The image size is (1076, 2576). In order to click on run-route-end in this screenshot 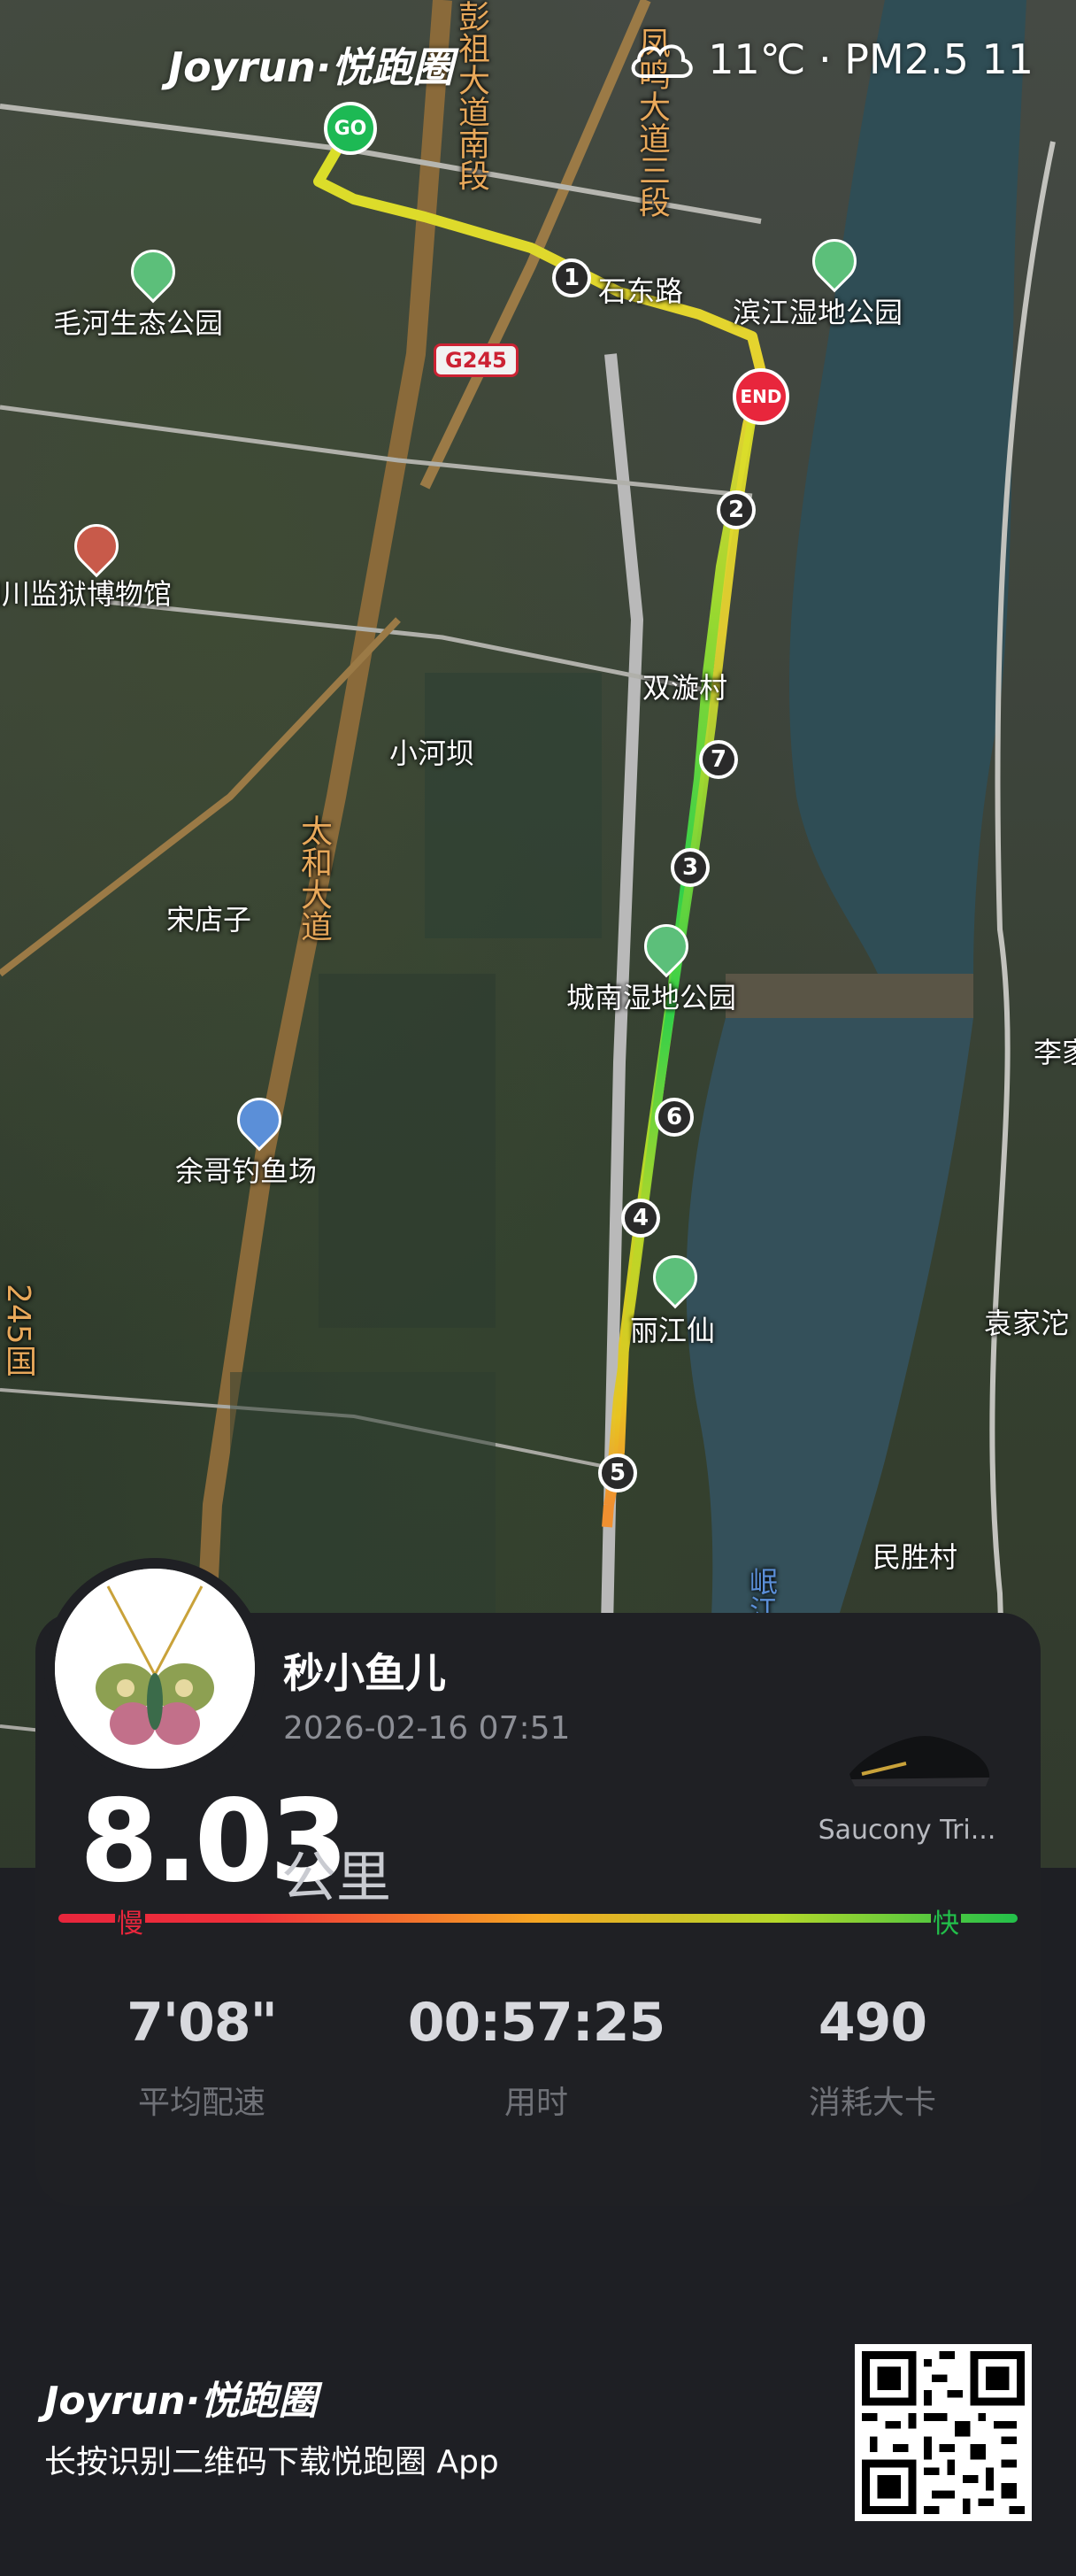, I will do `click(608, 1516)`.